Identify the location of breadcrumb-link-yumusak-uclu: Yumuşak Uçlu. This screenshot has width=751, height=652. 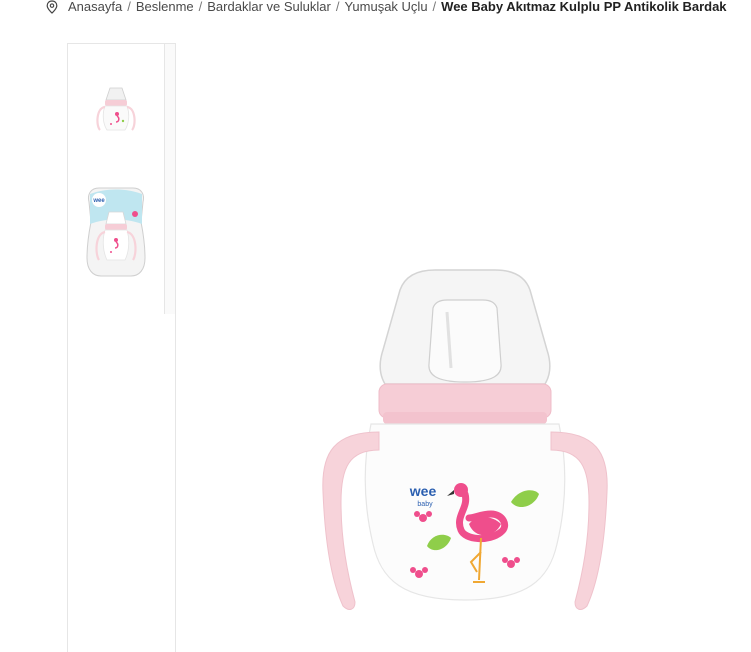
(385, 7).